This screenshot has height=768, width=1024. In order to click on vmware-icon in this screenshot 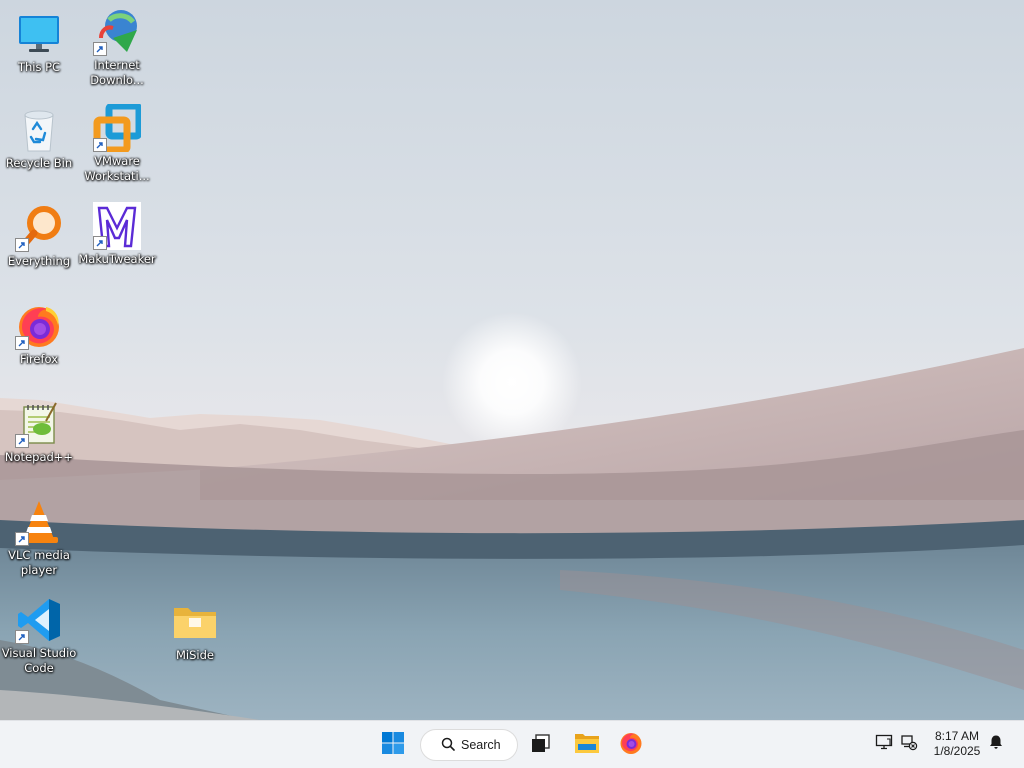, I will do `click(117, 128)`.